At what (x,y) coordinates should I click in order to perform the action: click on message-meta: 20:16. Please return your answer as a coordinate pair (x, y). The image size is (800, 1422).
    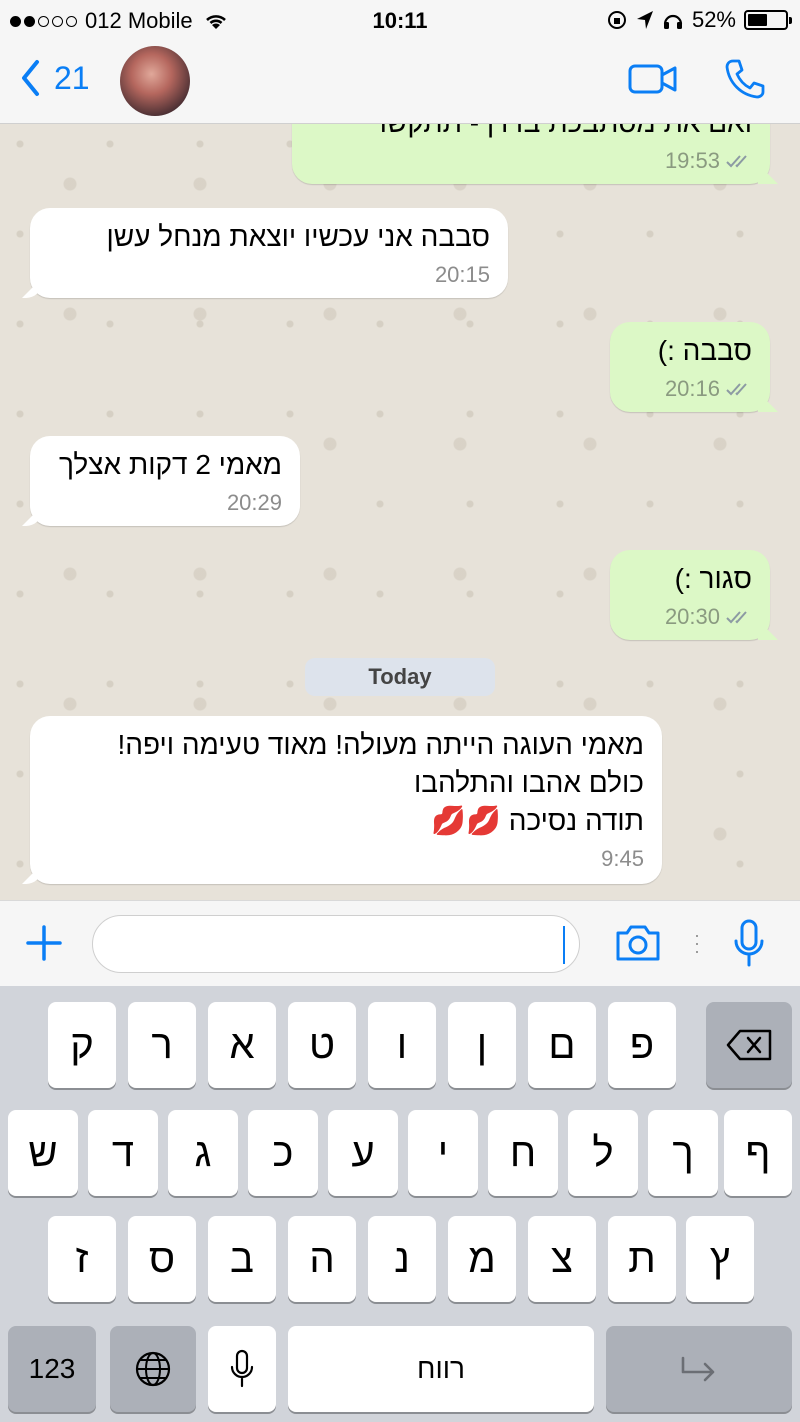
    Looking at the image, I should click on (690, 389).